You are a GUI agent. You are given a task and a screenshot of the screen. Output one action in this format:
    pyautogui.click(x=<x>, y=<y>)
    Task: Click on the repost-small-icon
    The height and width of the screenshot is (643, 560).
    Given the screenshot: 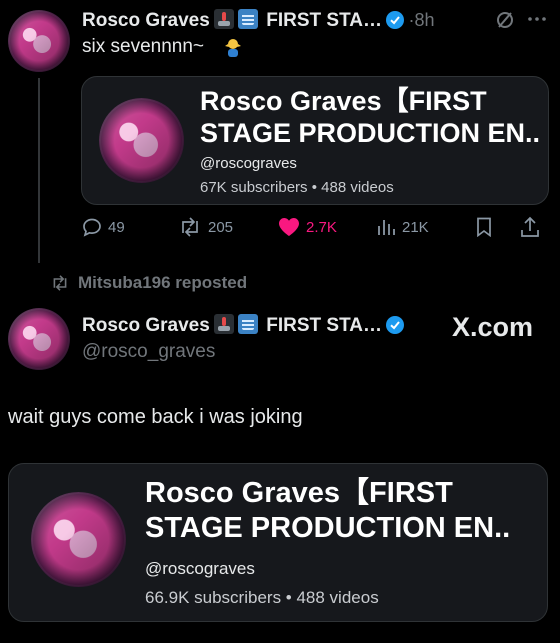 What is the action you would take?
    pyautogui.click(x=60, y=283)
    